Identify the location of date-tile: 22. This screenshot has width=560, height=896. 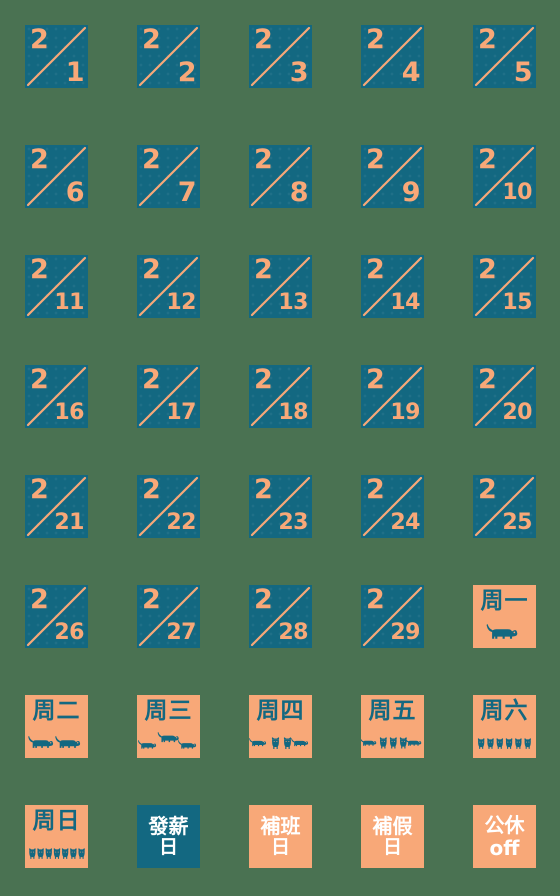
(168, 56).